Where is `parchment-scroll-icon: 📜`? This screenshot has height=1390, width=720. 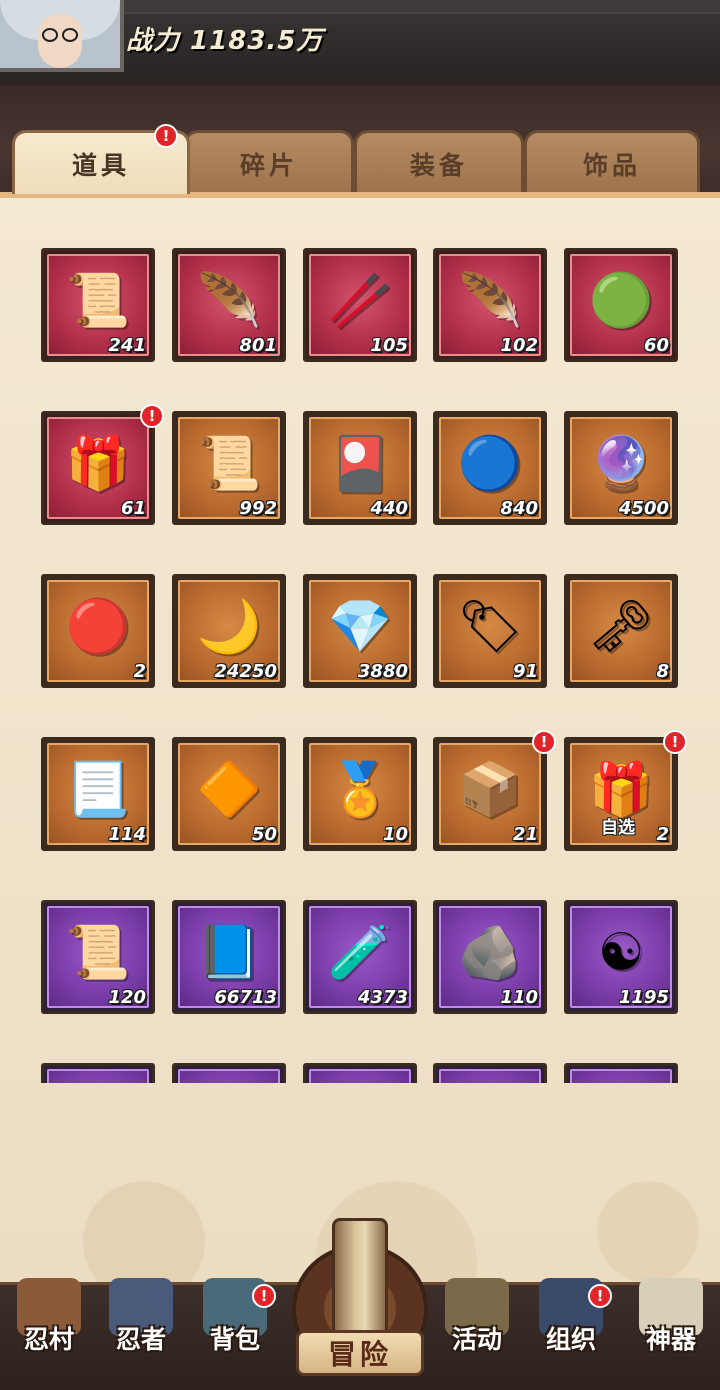 parchment-scroll-icon: 📜 is located at coordinates (229, 463).